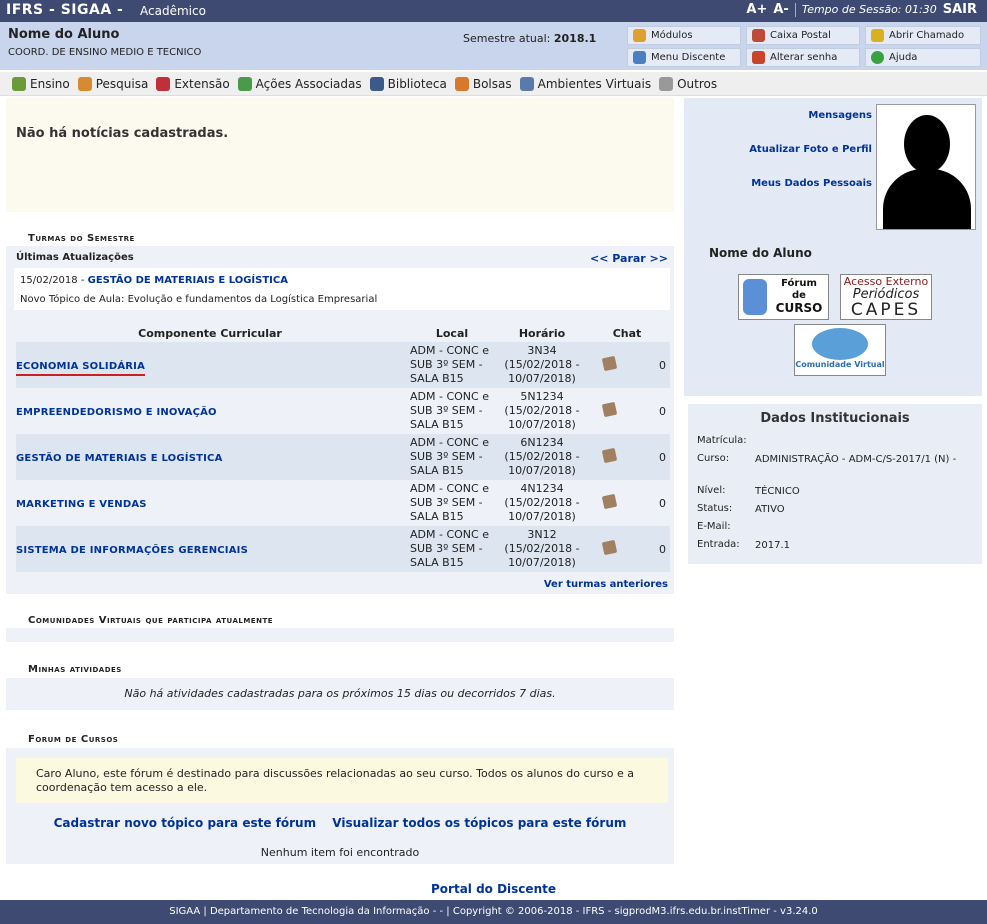 The image size is (987, 924). I want to click on menu-discente-label: Menu Discente, so click(688, 57).